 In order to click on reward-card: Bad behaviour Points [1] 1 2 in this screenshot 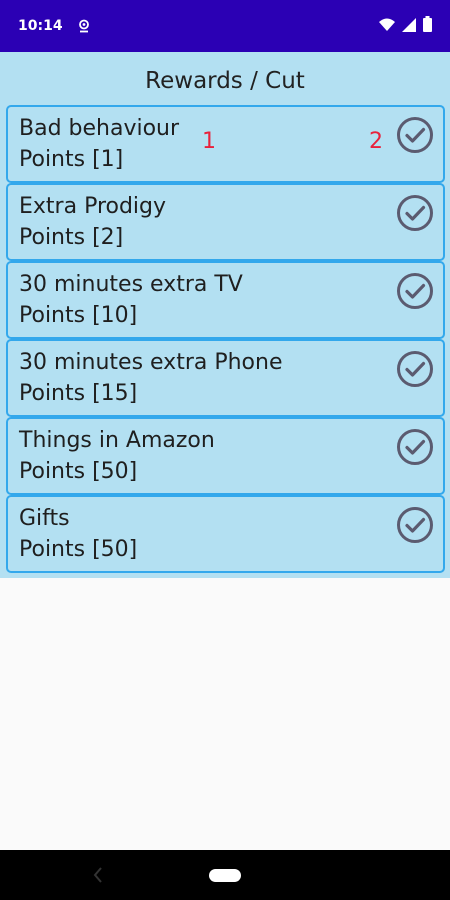, I will do `click(225, 144)`.